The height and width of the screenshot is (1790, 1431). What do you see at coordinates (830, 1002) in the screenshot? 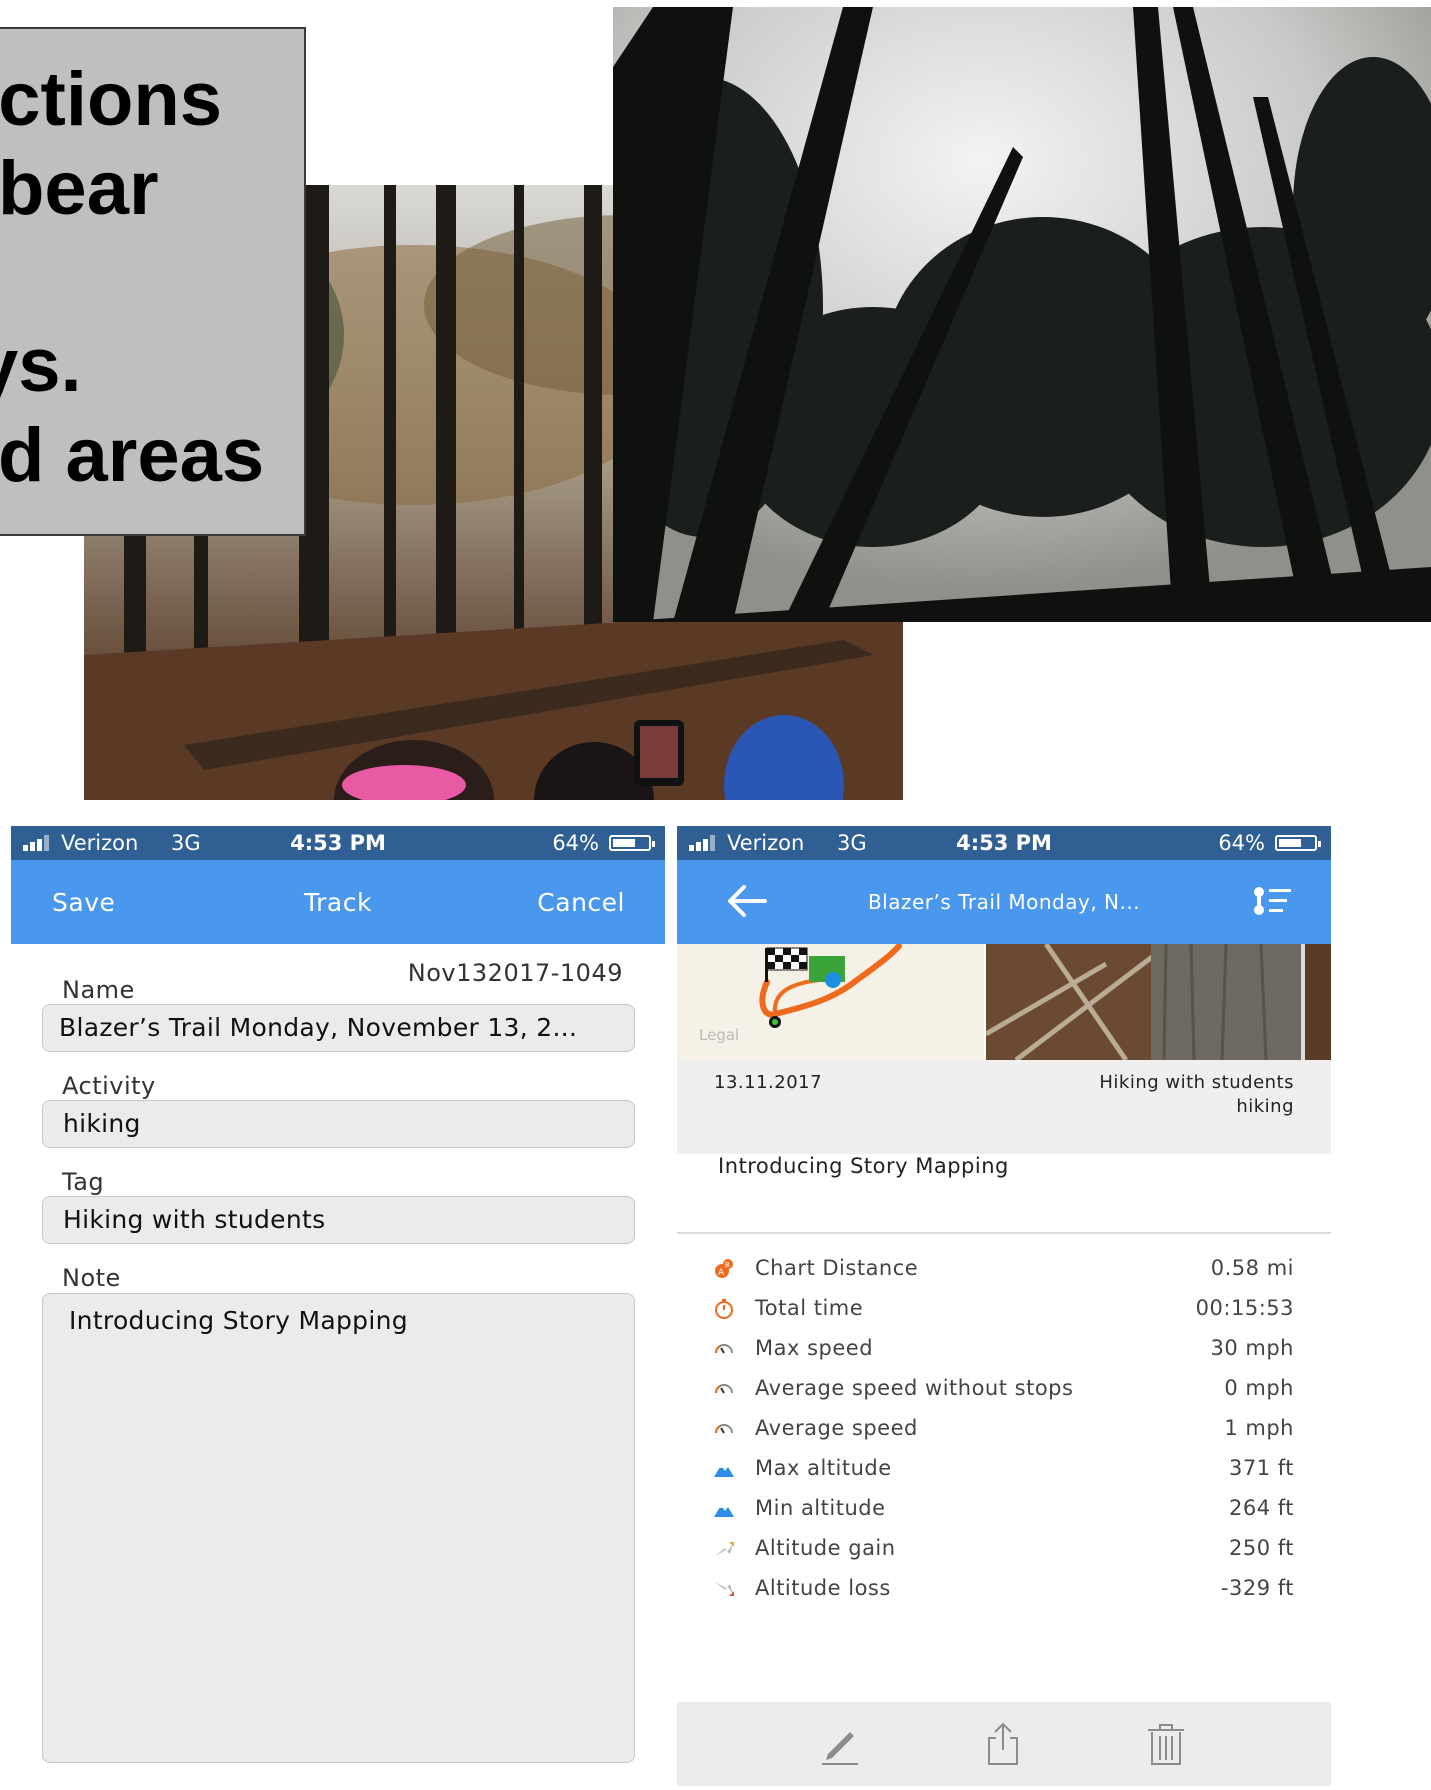
I see `route-map-thumbnail: Legal` at bounding box center [830, 1002].